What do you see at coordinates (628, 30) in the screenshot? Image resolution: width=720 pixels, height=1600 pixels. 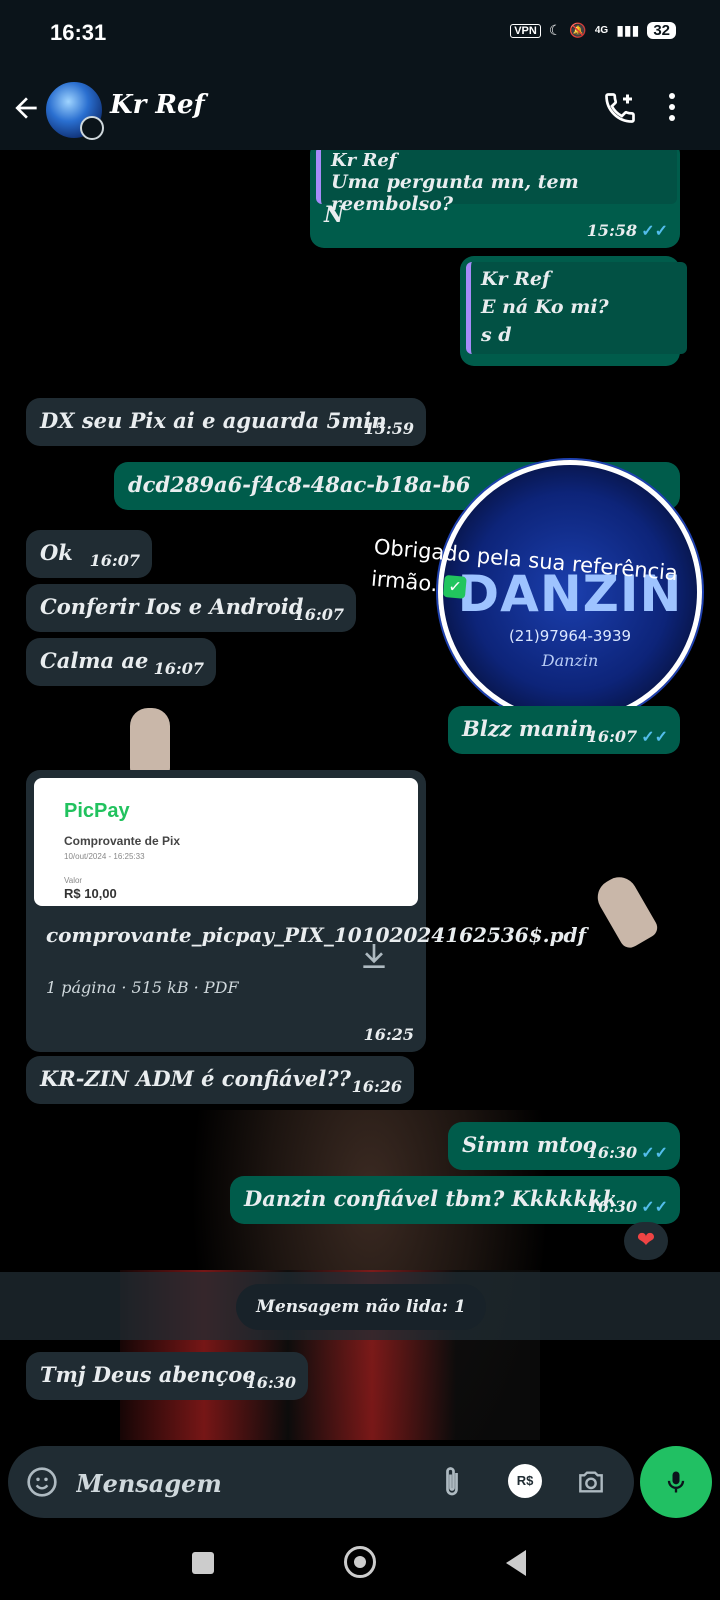 I see `signal-icon: ▮▮▮` at bounding box center [628, 30].